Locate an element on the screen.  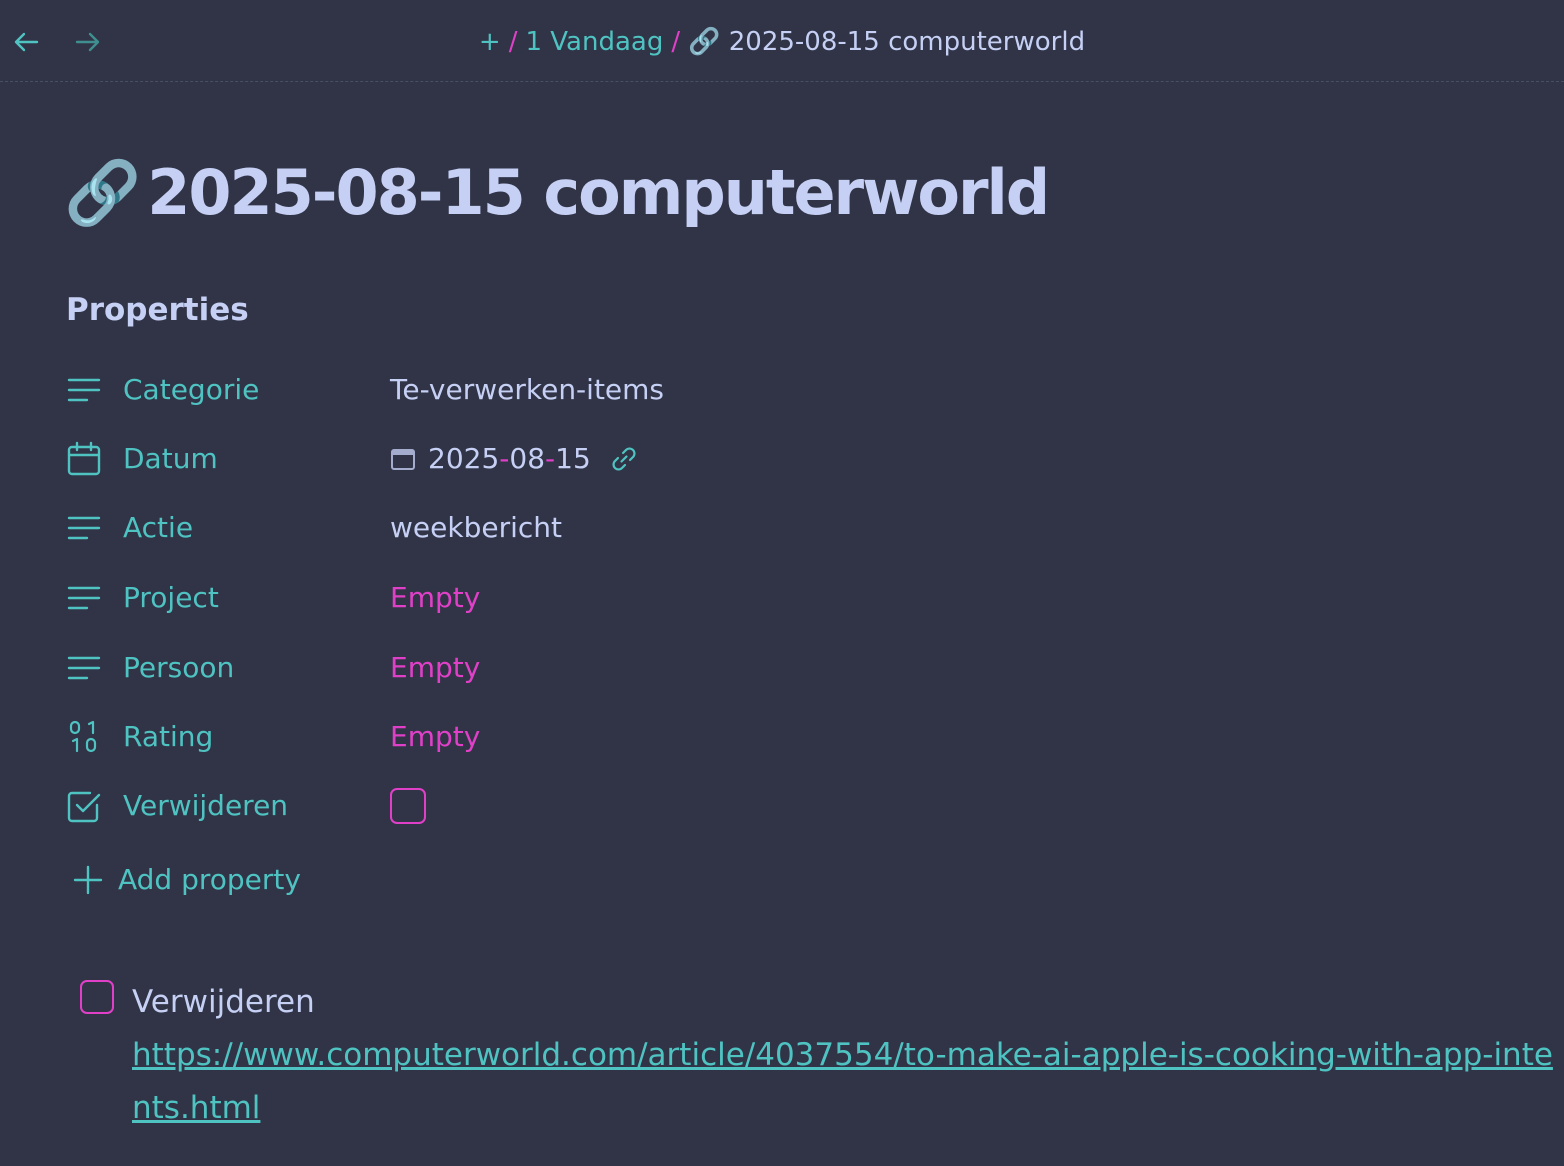
property-name-rating: Rating is located at coordinates (168, 737).